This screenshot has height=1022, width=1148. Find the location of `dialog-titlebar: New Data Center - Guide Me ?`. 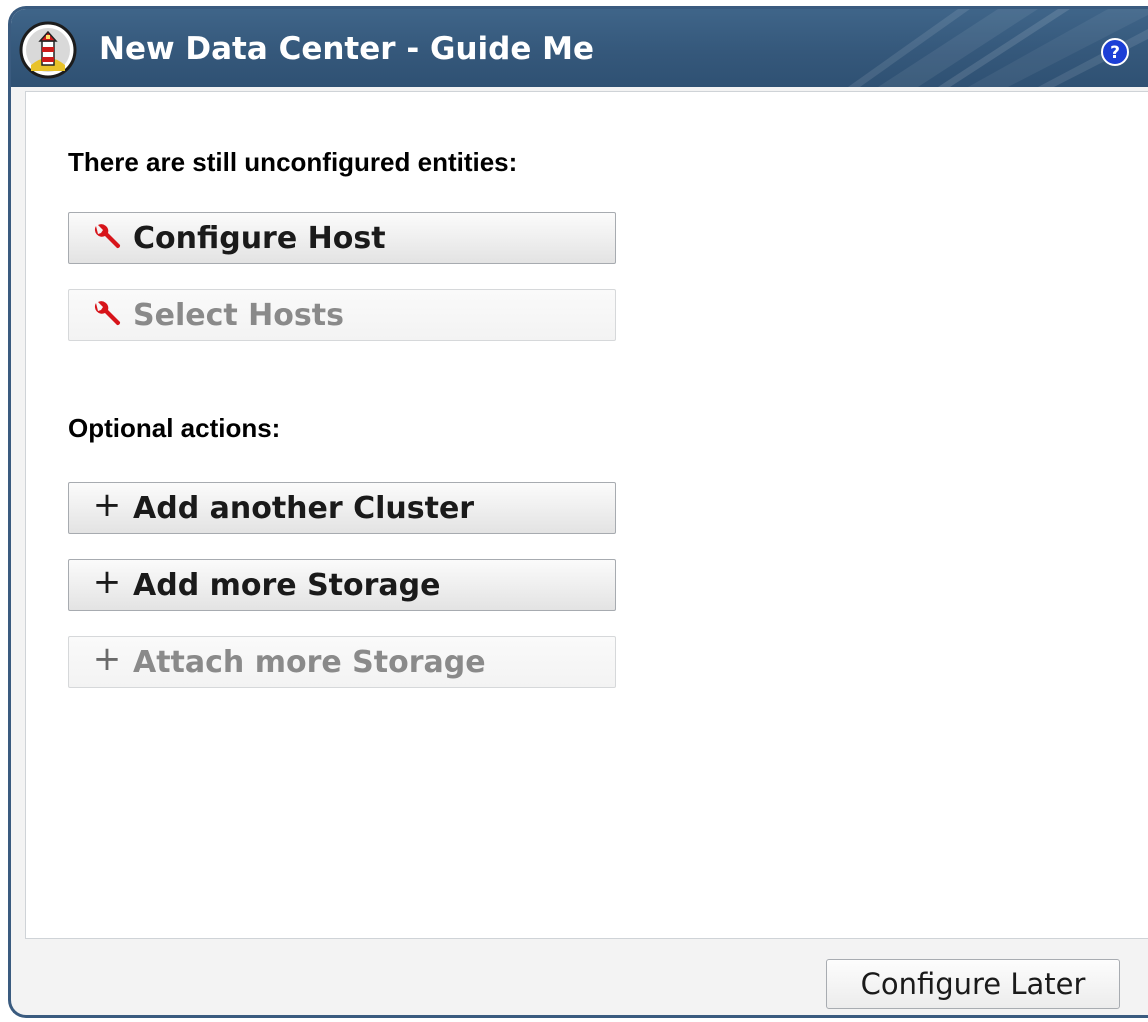

dialog-titlebar: New Data Center - Guide Me ? is located at coordinates (579, 48).